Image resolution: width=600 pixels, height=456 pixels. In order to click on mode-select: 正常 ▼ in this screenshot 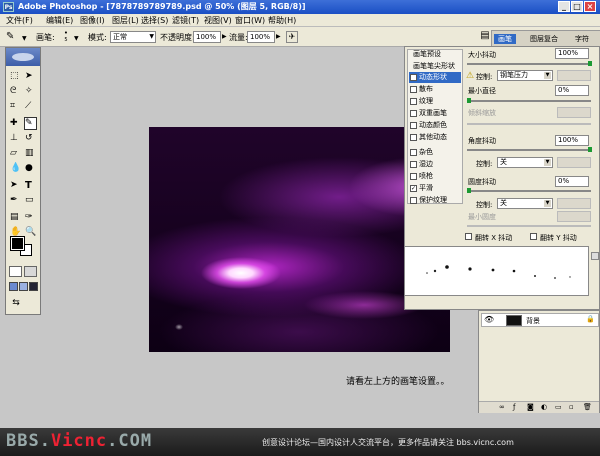, I will do `click(133, 37)`.